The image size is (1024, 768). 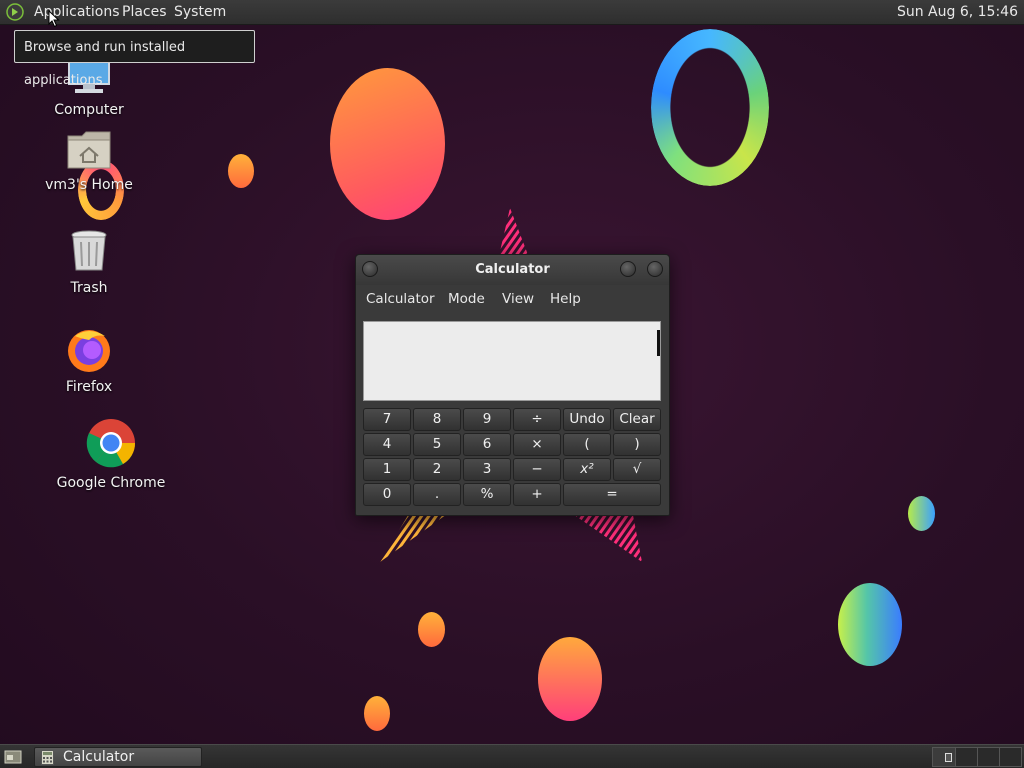 What do you see at coordinates (387, 144) in the screenshot?
I see `decor-orange-blob-large` at bounding box center [387, 144].